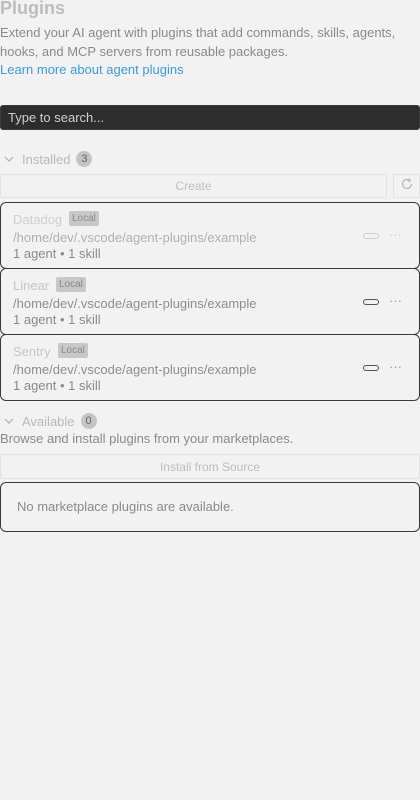 The width and height of the screenshot is (420, 800). What do you see at coordinates (38, 219) in the screenshot?
I see `plugin-name: Datadog` at bounding box center [38, 219].